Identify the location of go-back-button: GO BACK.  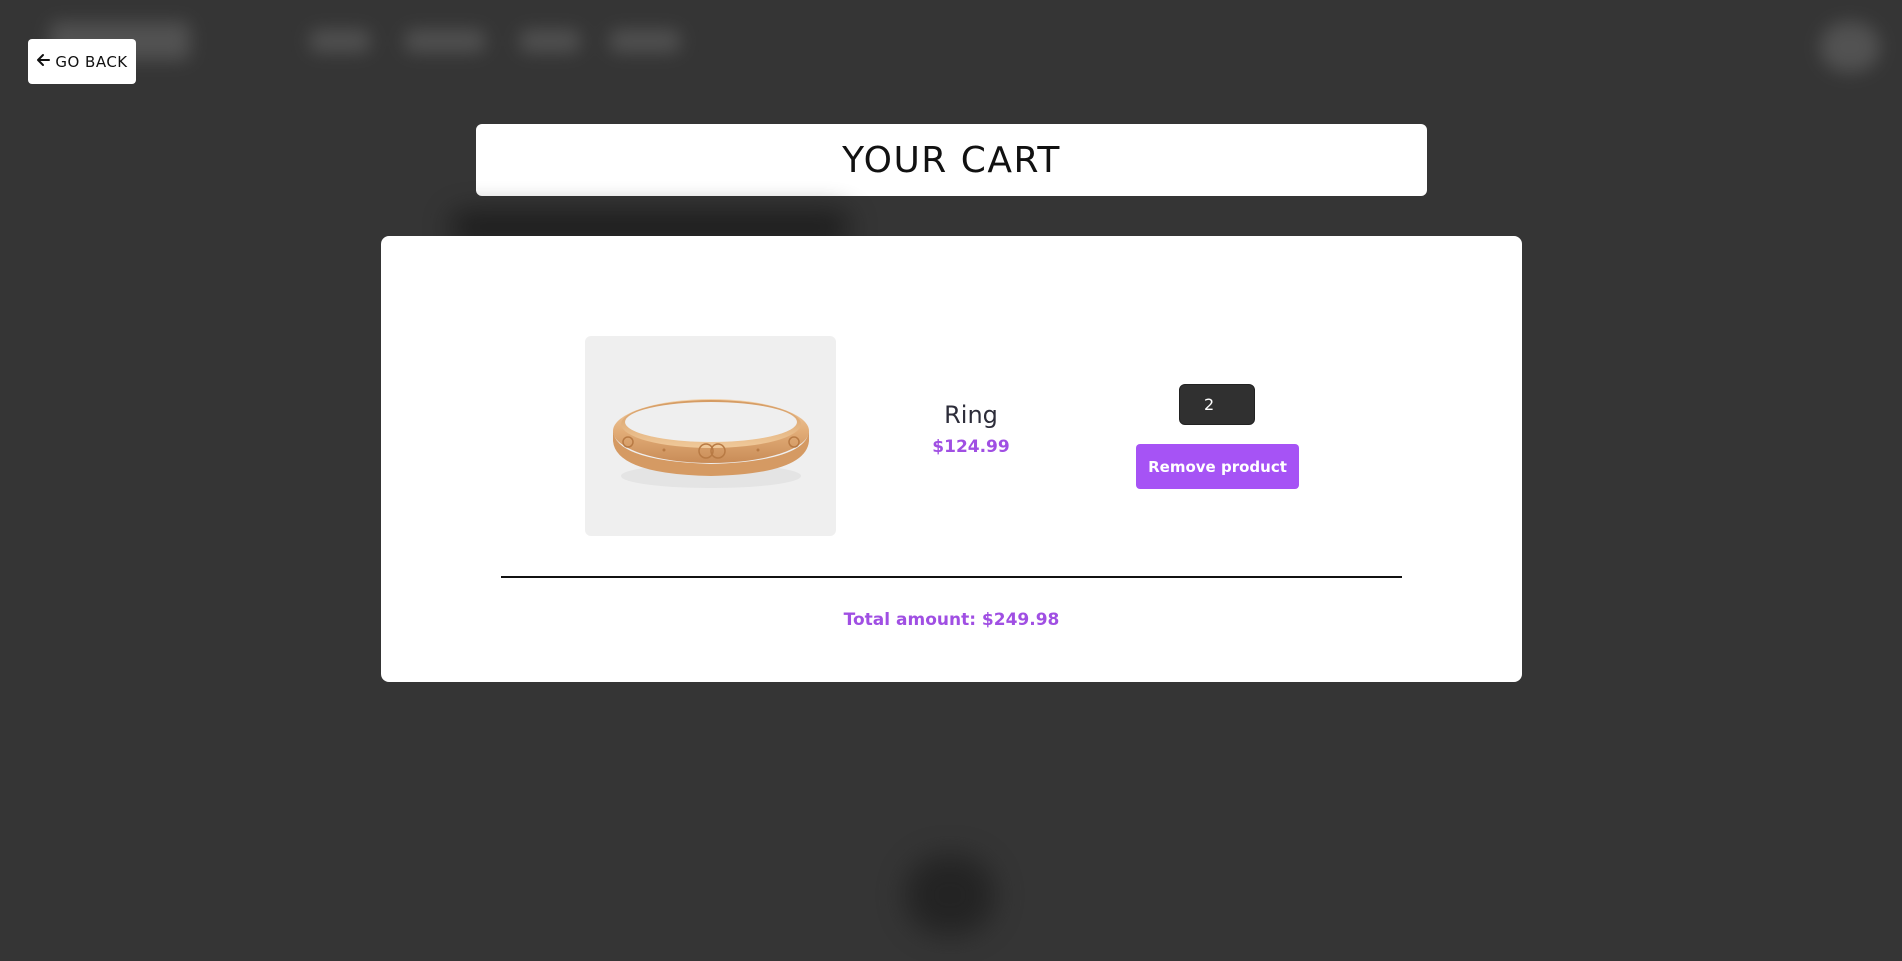
(82, 61).